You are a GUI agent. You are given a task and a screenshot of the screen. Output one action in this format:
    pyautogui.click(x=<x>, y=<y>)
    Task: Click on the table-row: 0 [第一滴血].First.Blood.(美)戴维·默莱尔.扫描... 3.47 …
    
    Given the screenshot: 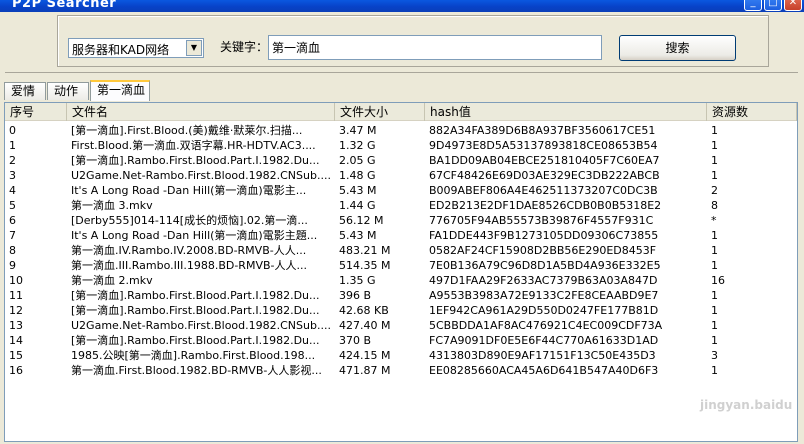 What is the action you would take?
    pyautogui.click(x=401, y=130)
    